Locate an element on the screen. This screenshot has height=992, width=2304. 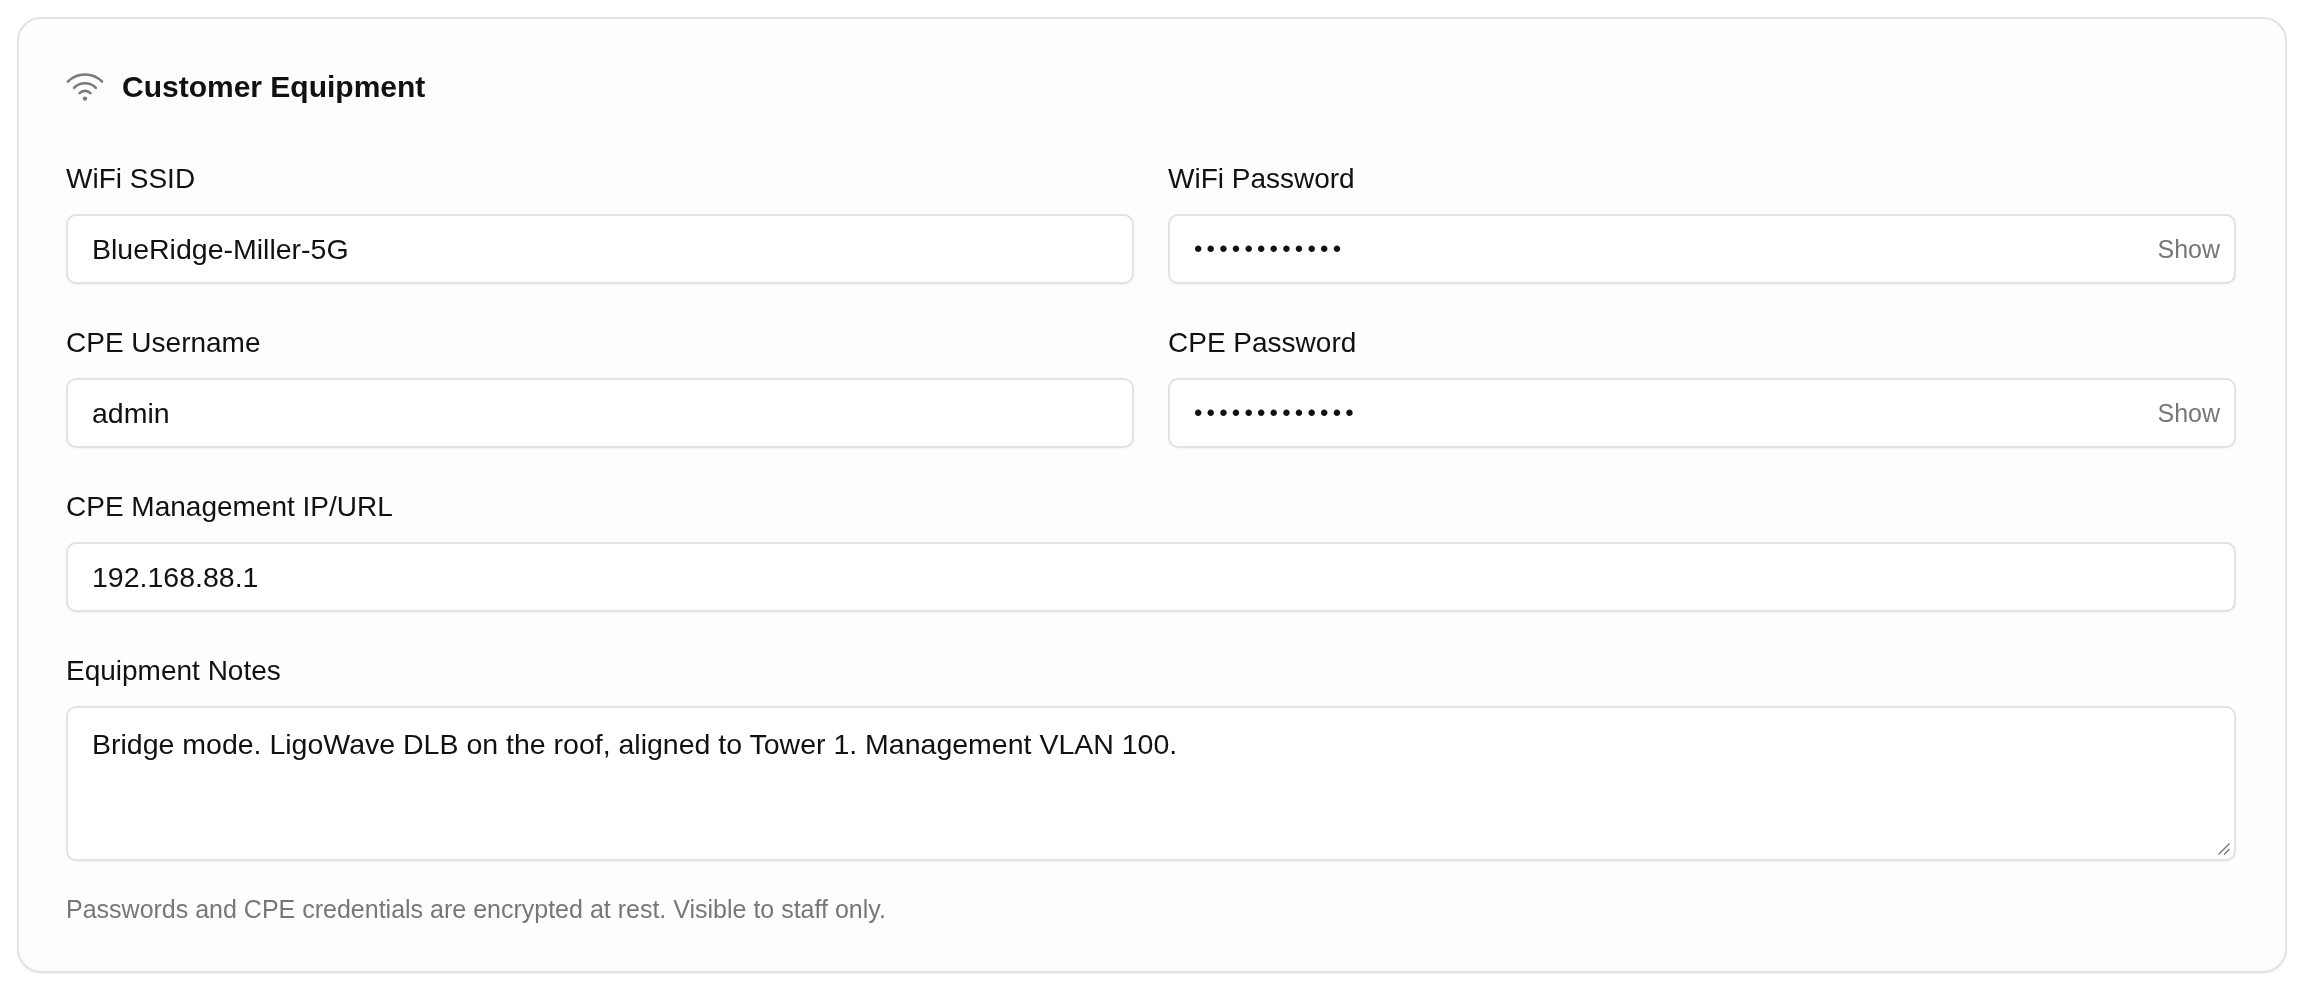
text-field: admin is located at coordinates (600, 413).